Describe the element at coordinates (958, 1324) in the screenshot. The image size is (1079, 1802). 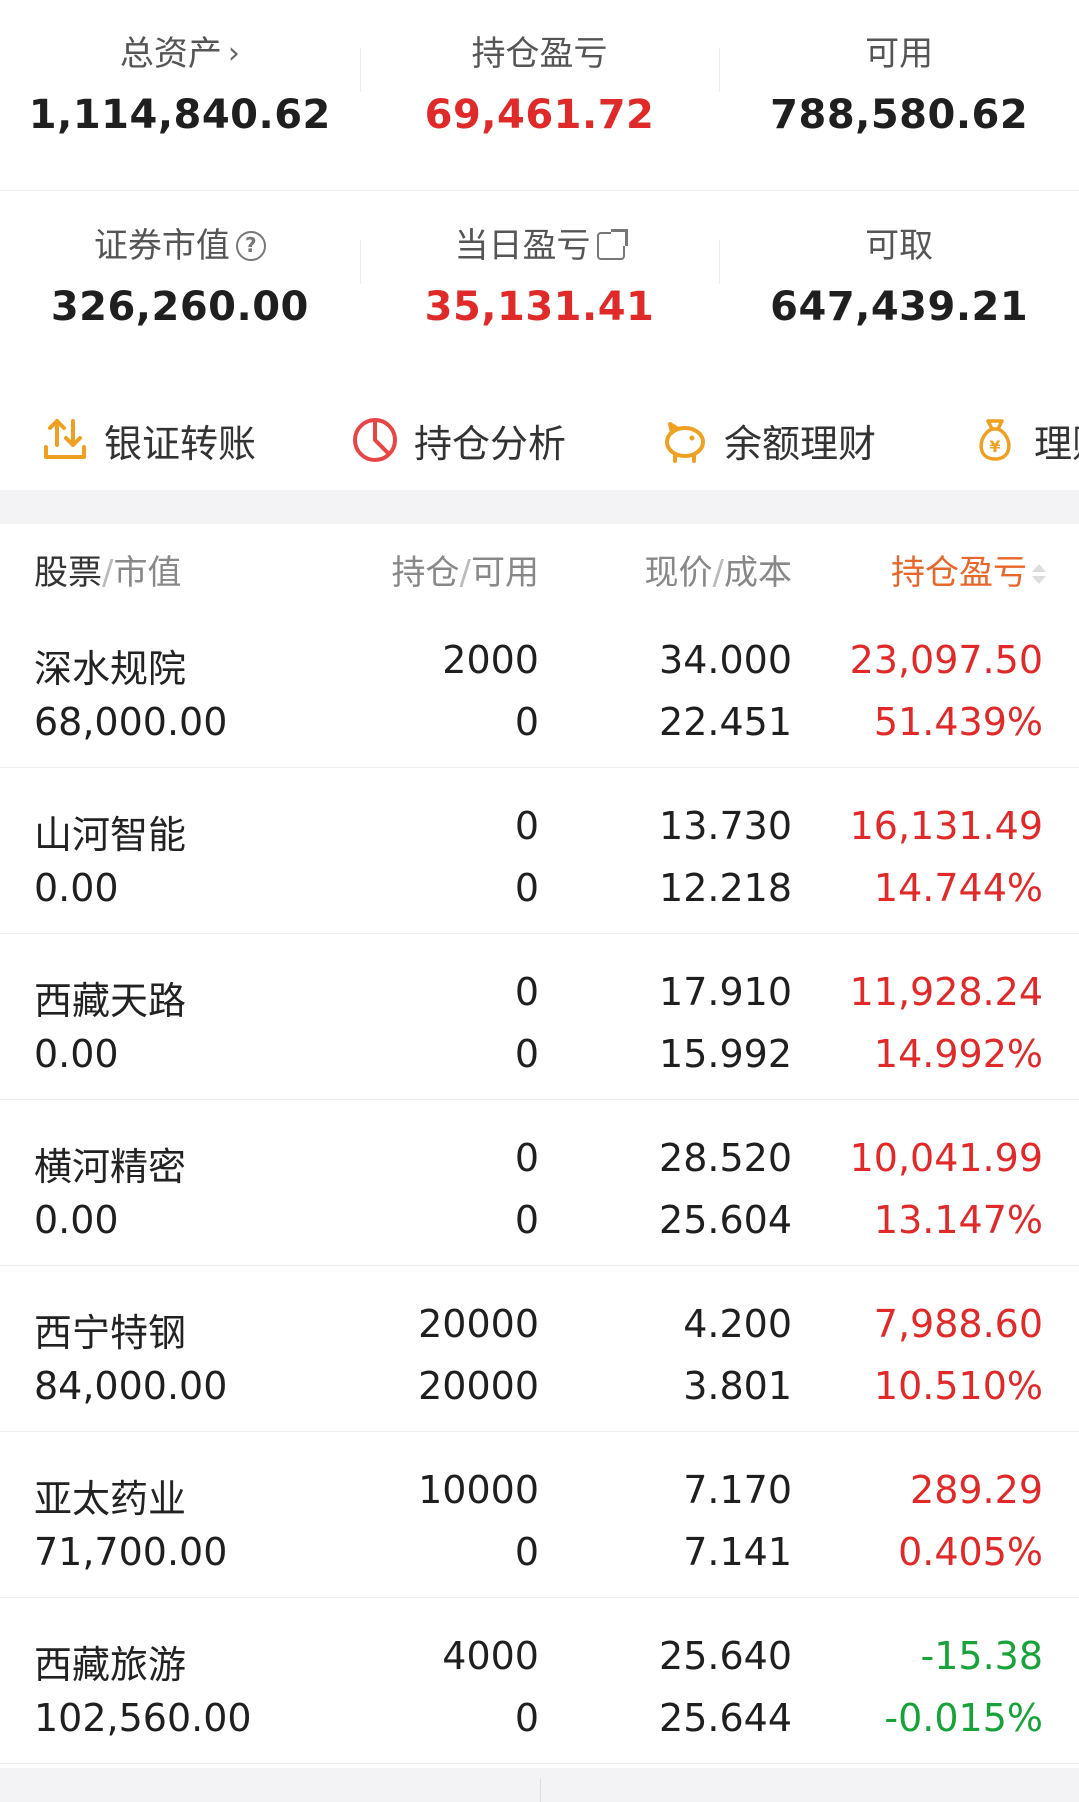
I see `profit-loss: 7,988.60` at that location.